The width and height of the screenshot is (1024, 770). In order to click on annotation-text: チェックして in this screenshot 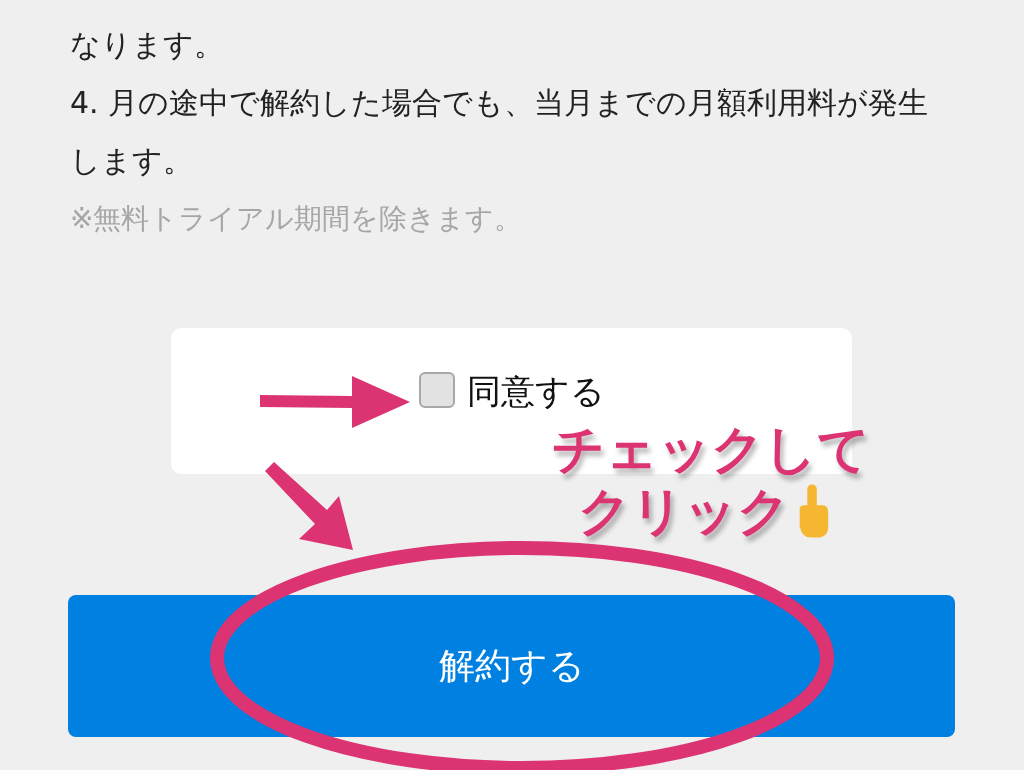, I will do `click(711, 449)`.